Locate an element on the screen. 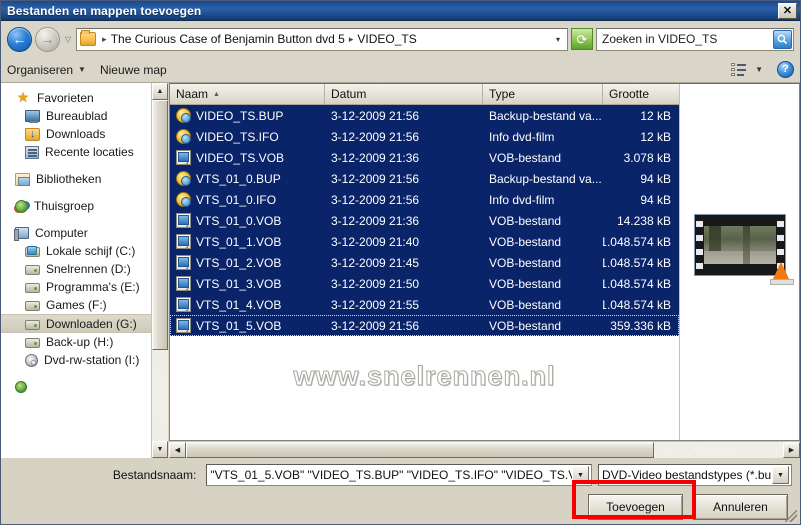 This screenshot has width=801, height=525. cell-size: 3.078 kB is located at coordinates (647, 157).